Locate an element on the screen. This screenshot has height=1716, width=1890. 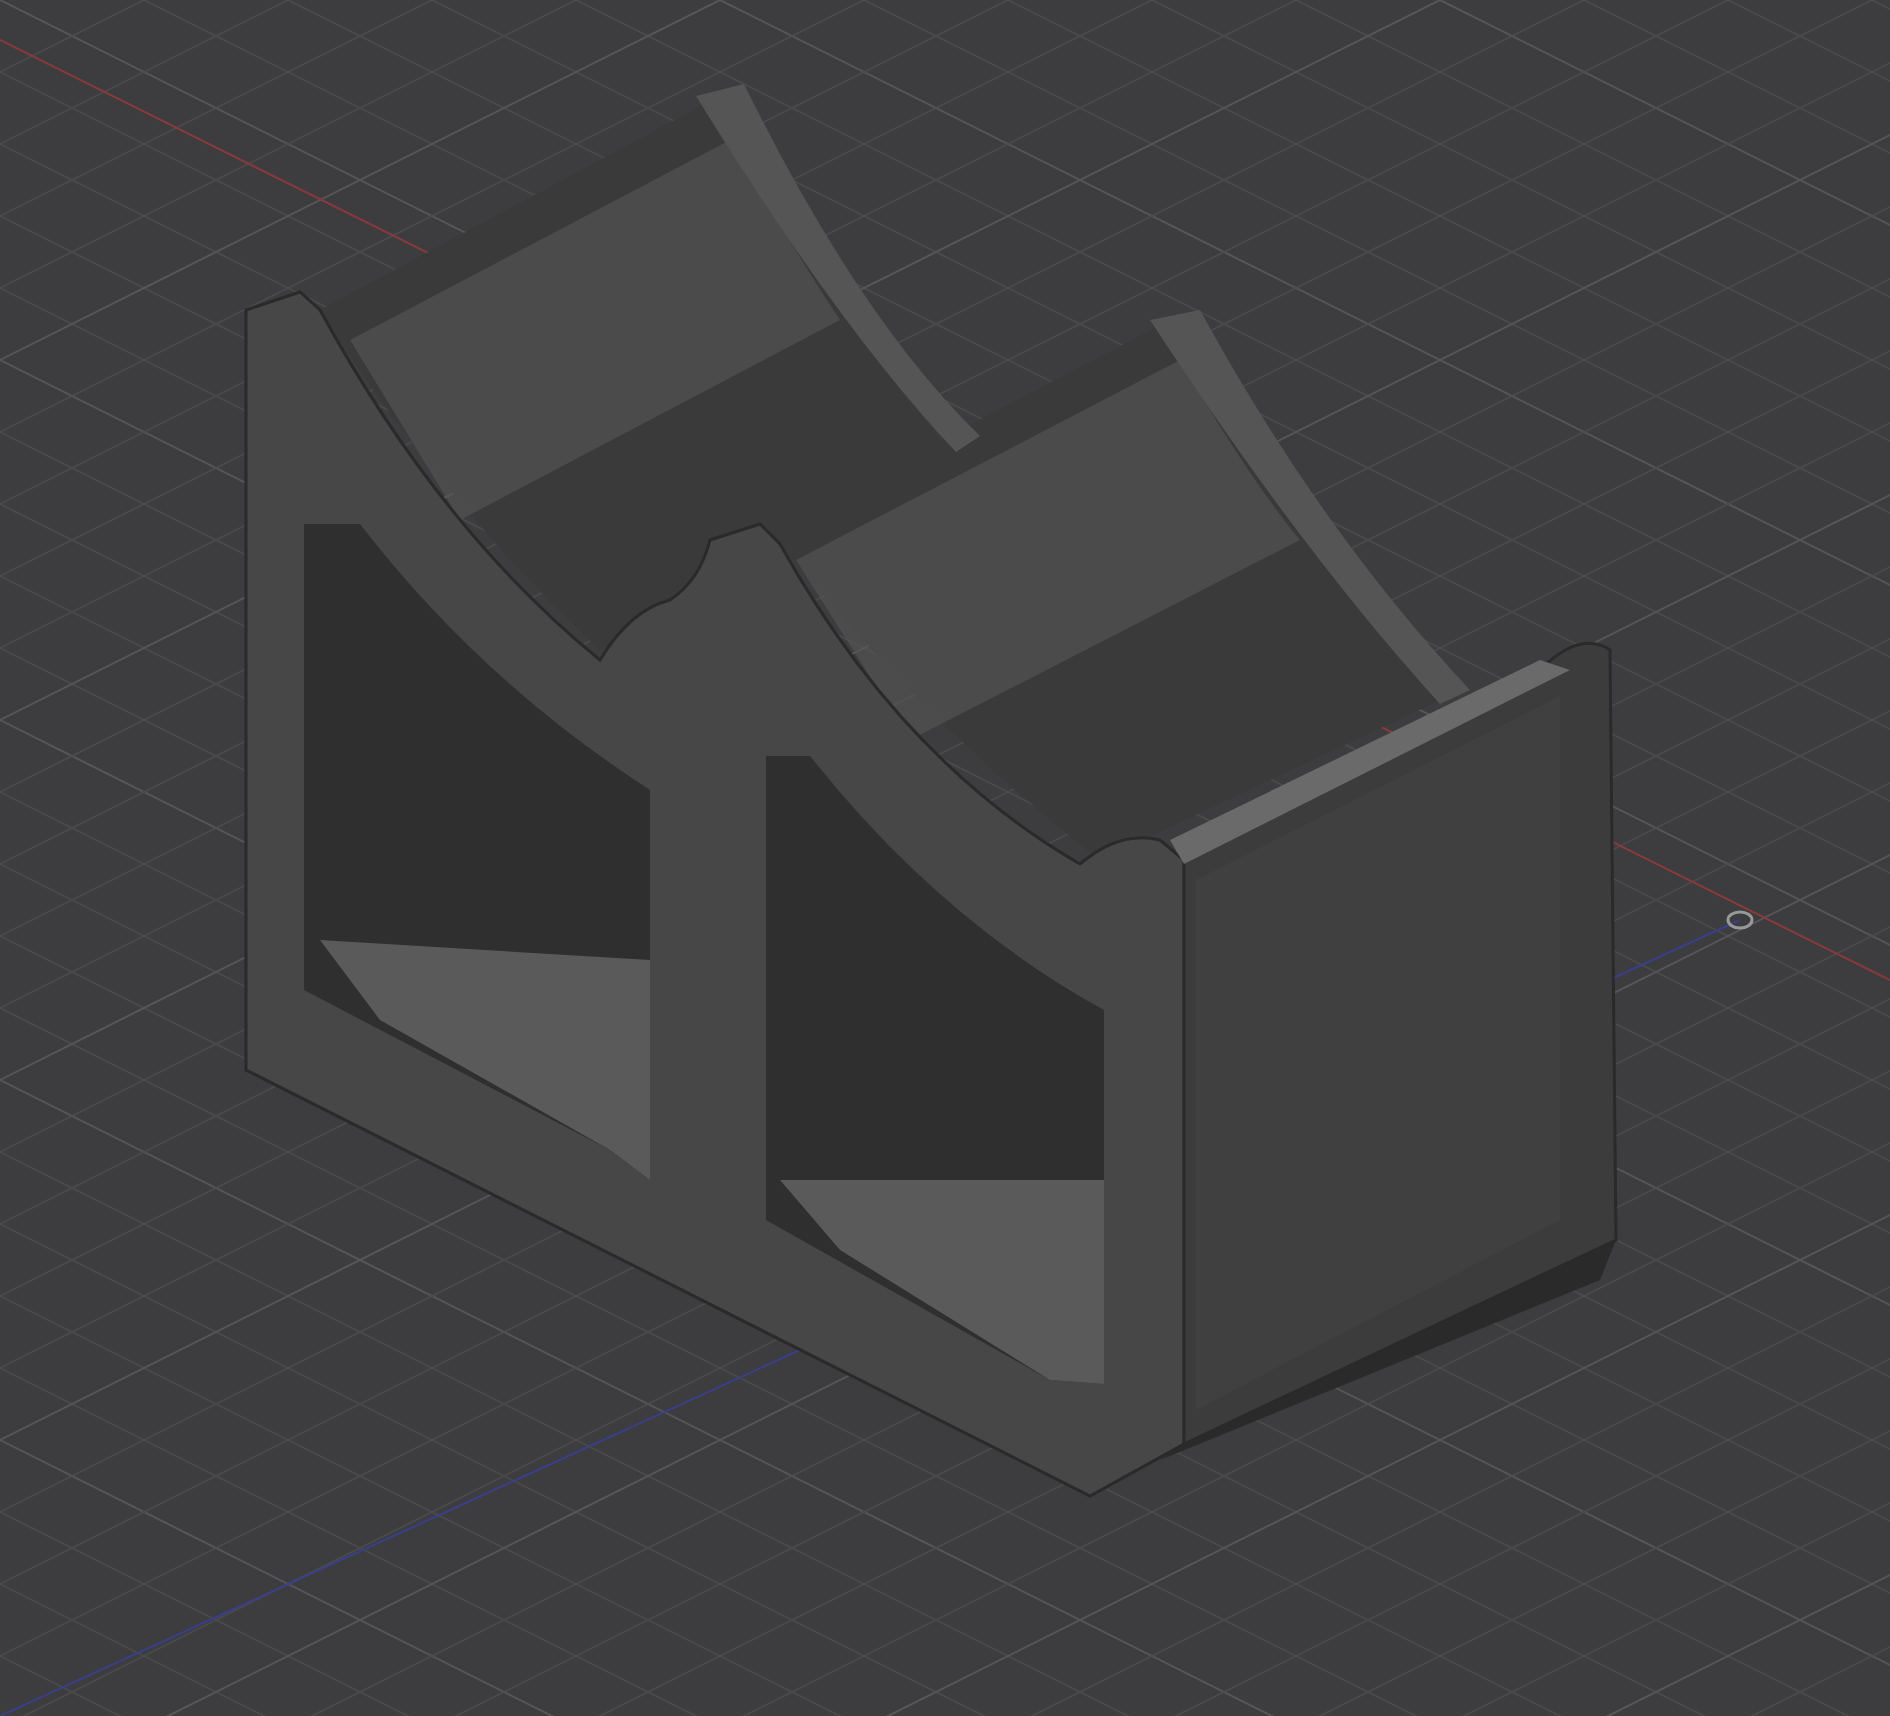
origin-icon is located at coordinates (1740, 920).